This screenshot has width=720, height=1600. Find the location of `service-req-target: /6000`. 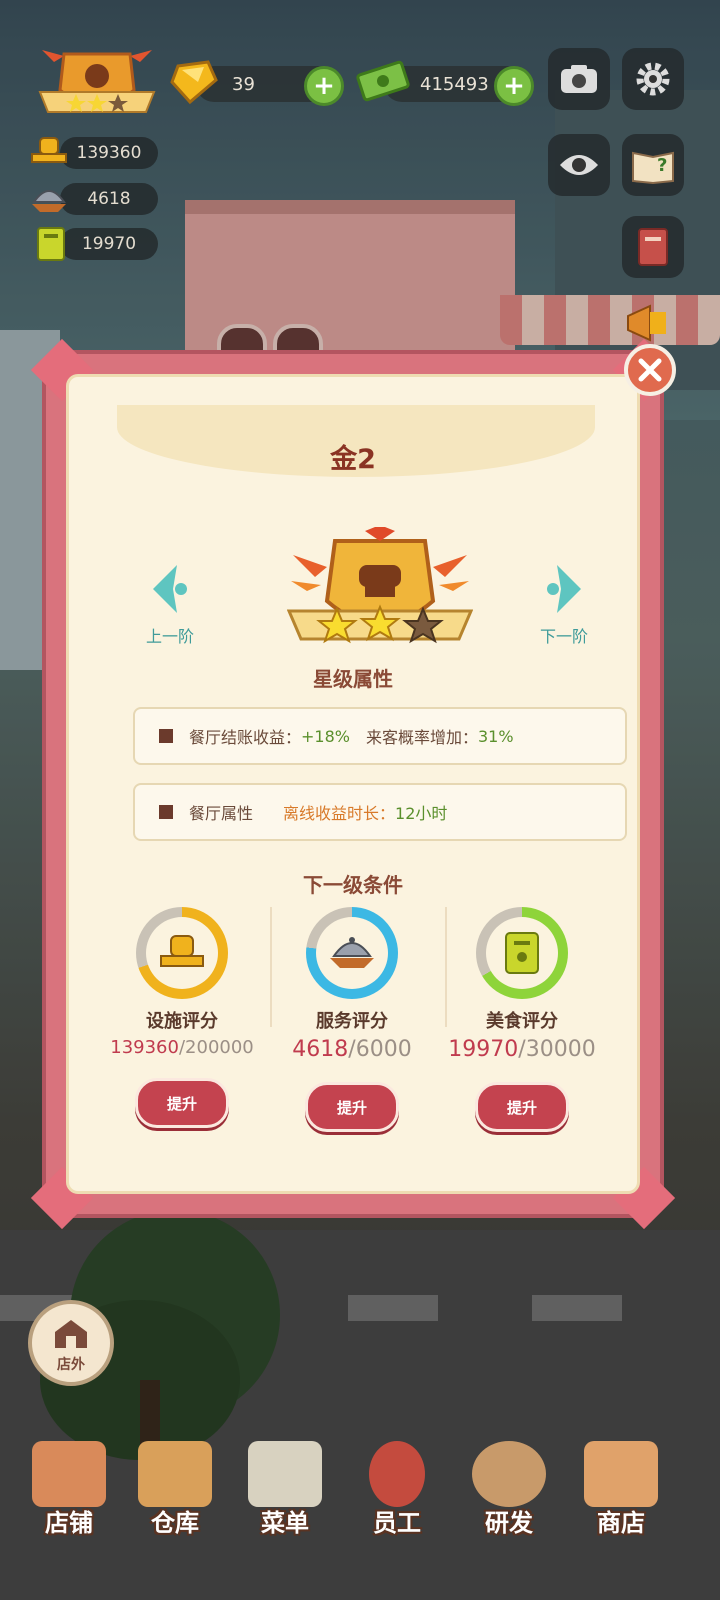

service-req-target: /6000 is located at coordinates (380, 1049).